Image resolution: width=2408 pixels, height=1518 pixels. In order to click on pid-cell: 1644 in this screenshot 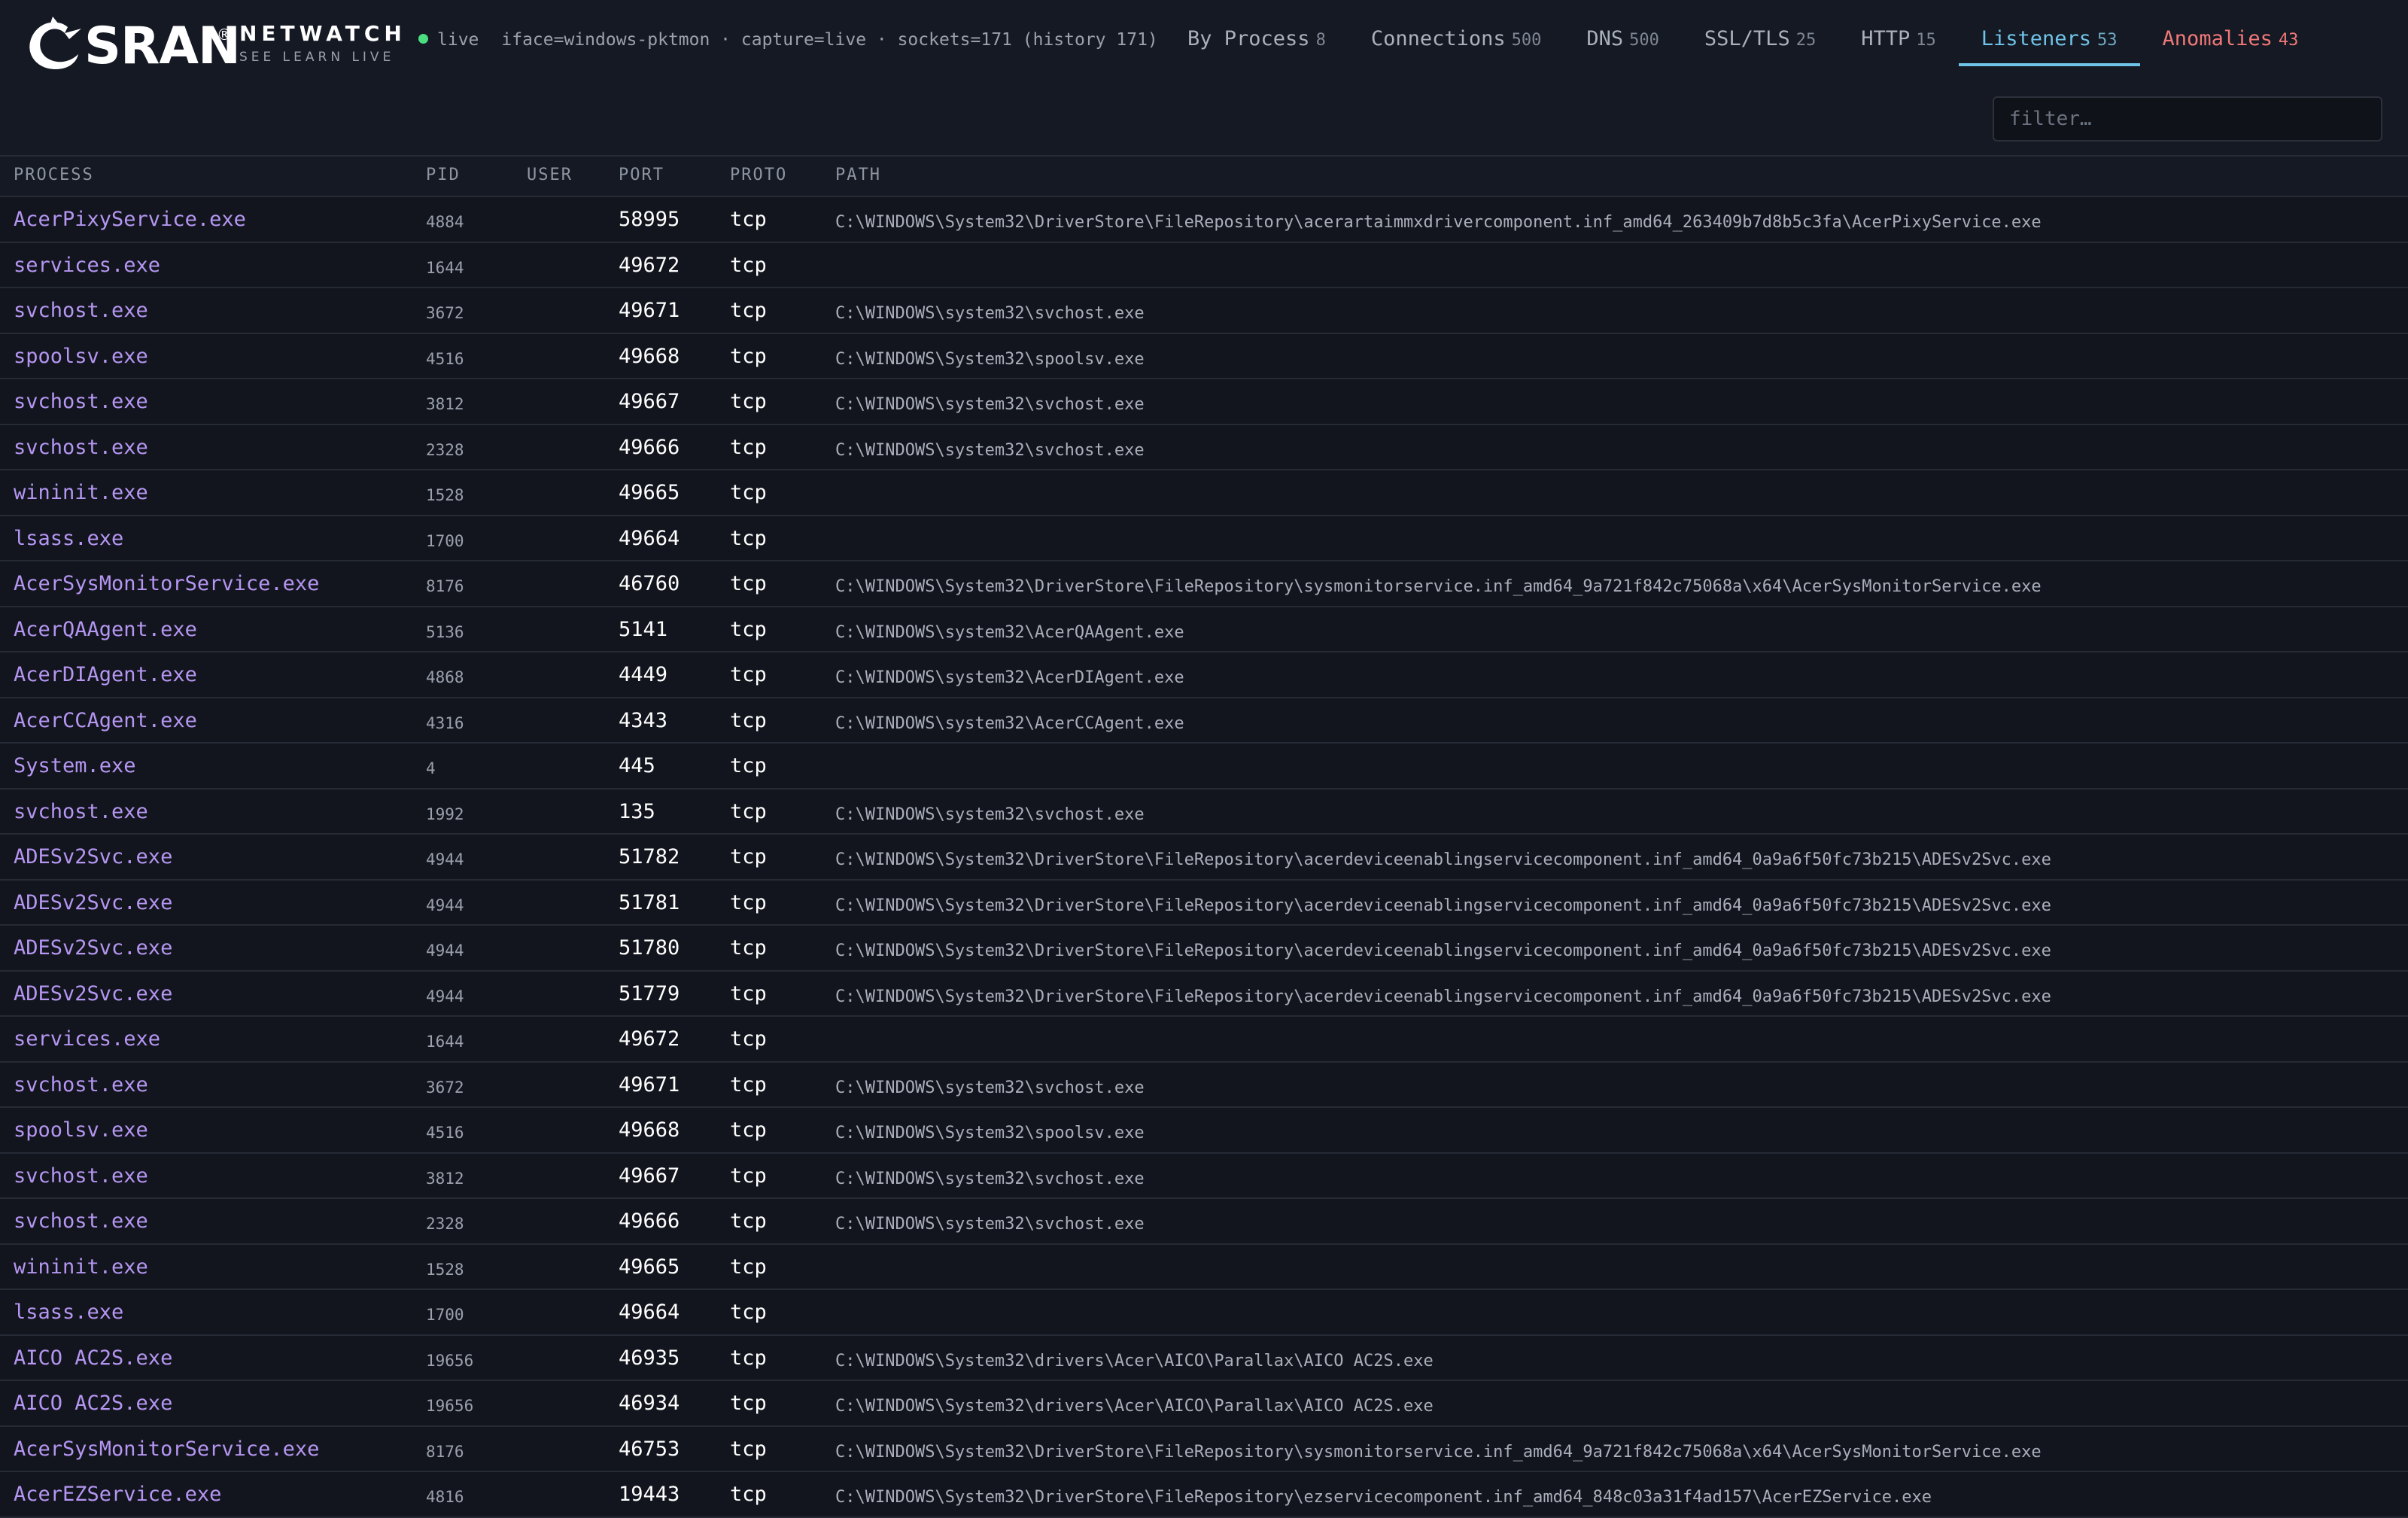, I will do `click(445, 1042)`.